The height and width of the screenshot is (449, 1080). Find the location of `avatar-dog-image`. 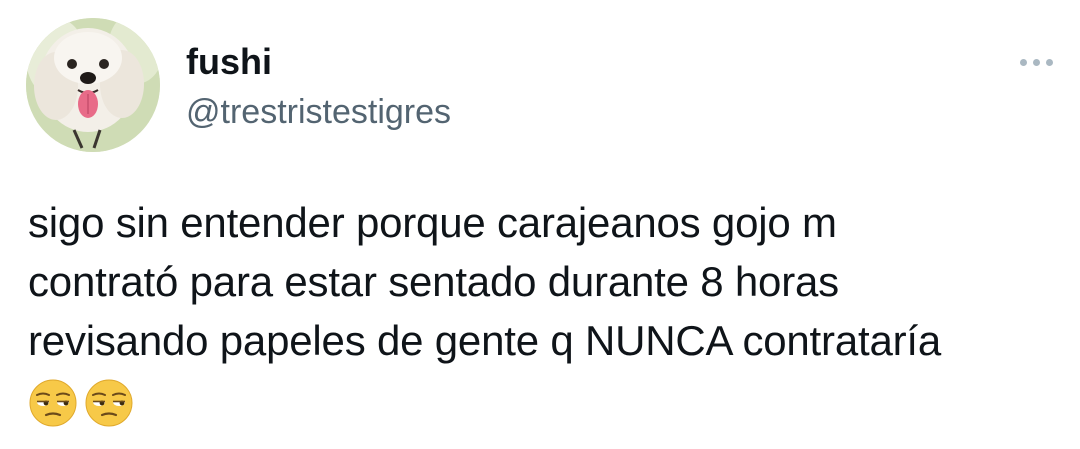

avatar-dog-image is located at coordinates (93, 85).